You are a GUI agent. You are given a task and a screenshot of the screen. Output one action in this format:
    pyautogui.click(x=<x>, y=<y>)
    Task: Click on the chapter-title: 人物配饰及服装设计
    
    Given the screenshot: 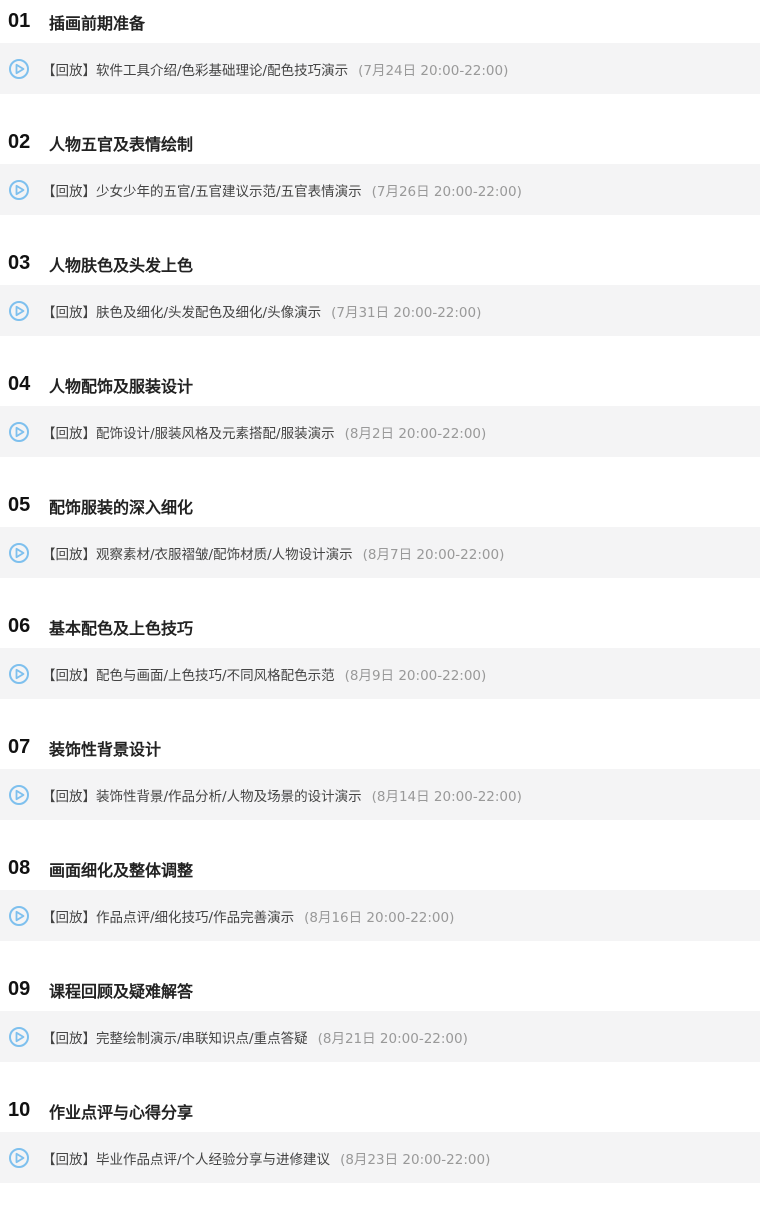 What is the action you would take?
    pyautogui.click(x=121, y=386)
    